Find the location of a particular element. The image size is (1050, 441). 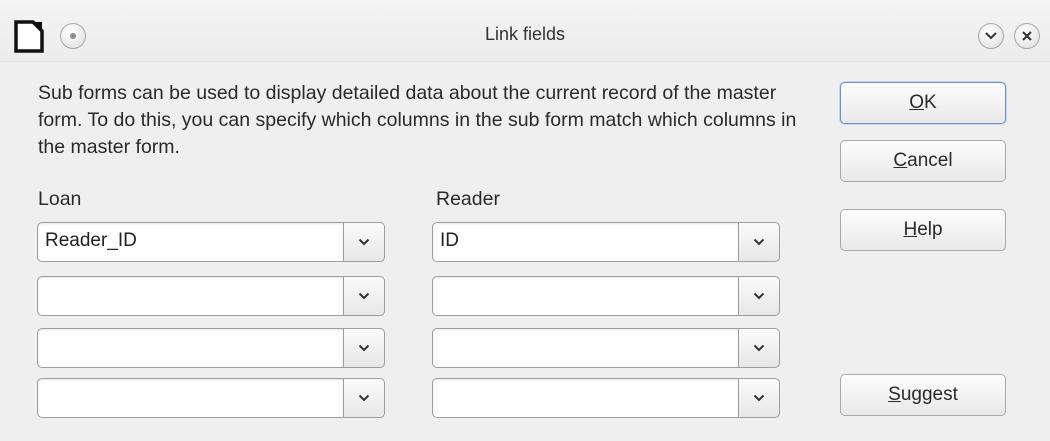

close-button is located at coordinates (1027, 36).